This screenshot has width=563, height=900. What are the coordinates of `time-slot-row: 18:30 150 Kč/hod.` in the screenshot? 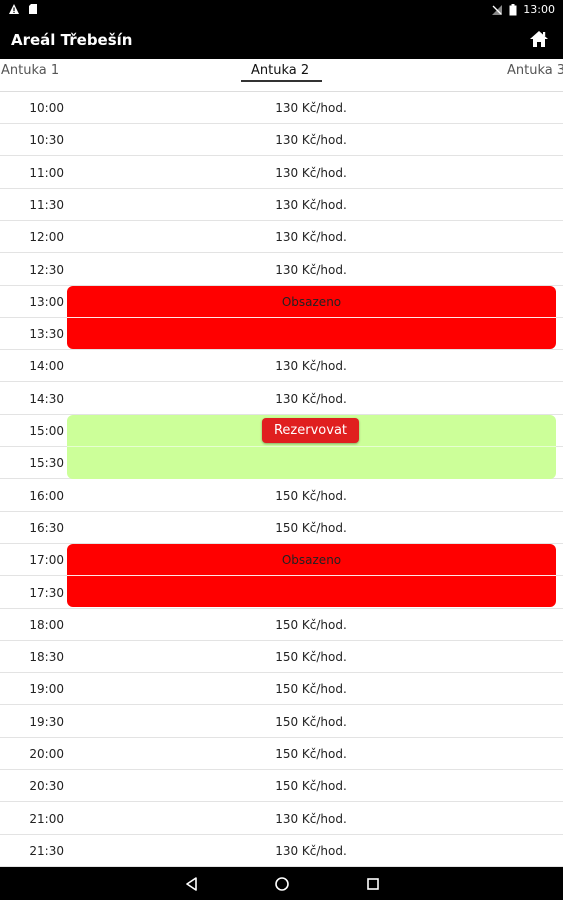 It's located at (281, 657).